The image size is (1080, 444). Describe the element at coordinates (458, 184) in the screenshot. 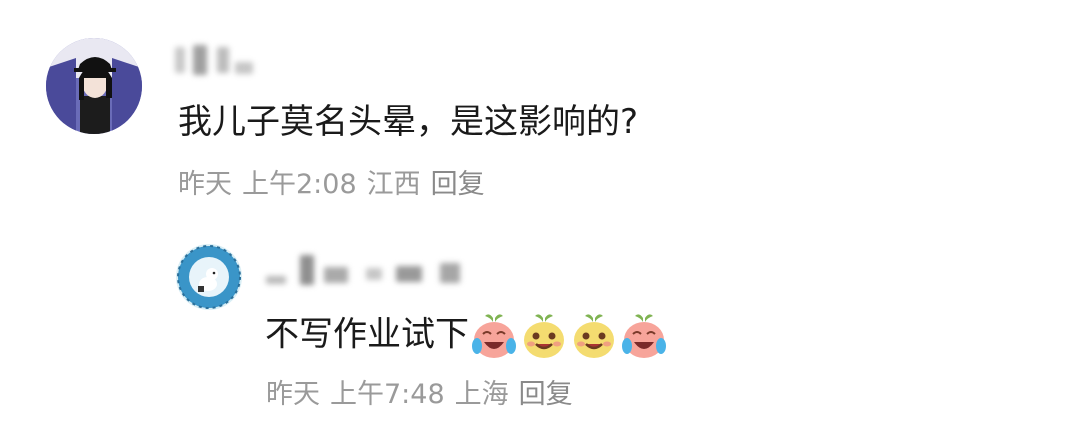

I see `reply-button: 回复` at that location.